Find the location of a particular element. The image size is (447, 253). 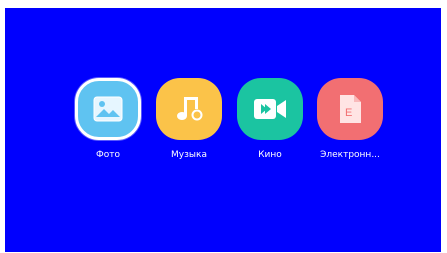

music-icon is located at coordinates (190, 109).